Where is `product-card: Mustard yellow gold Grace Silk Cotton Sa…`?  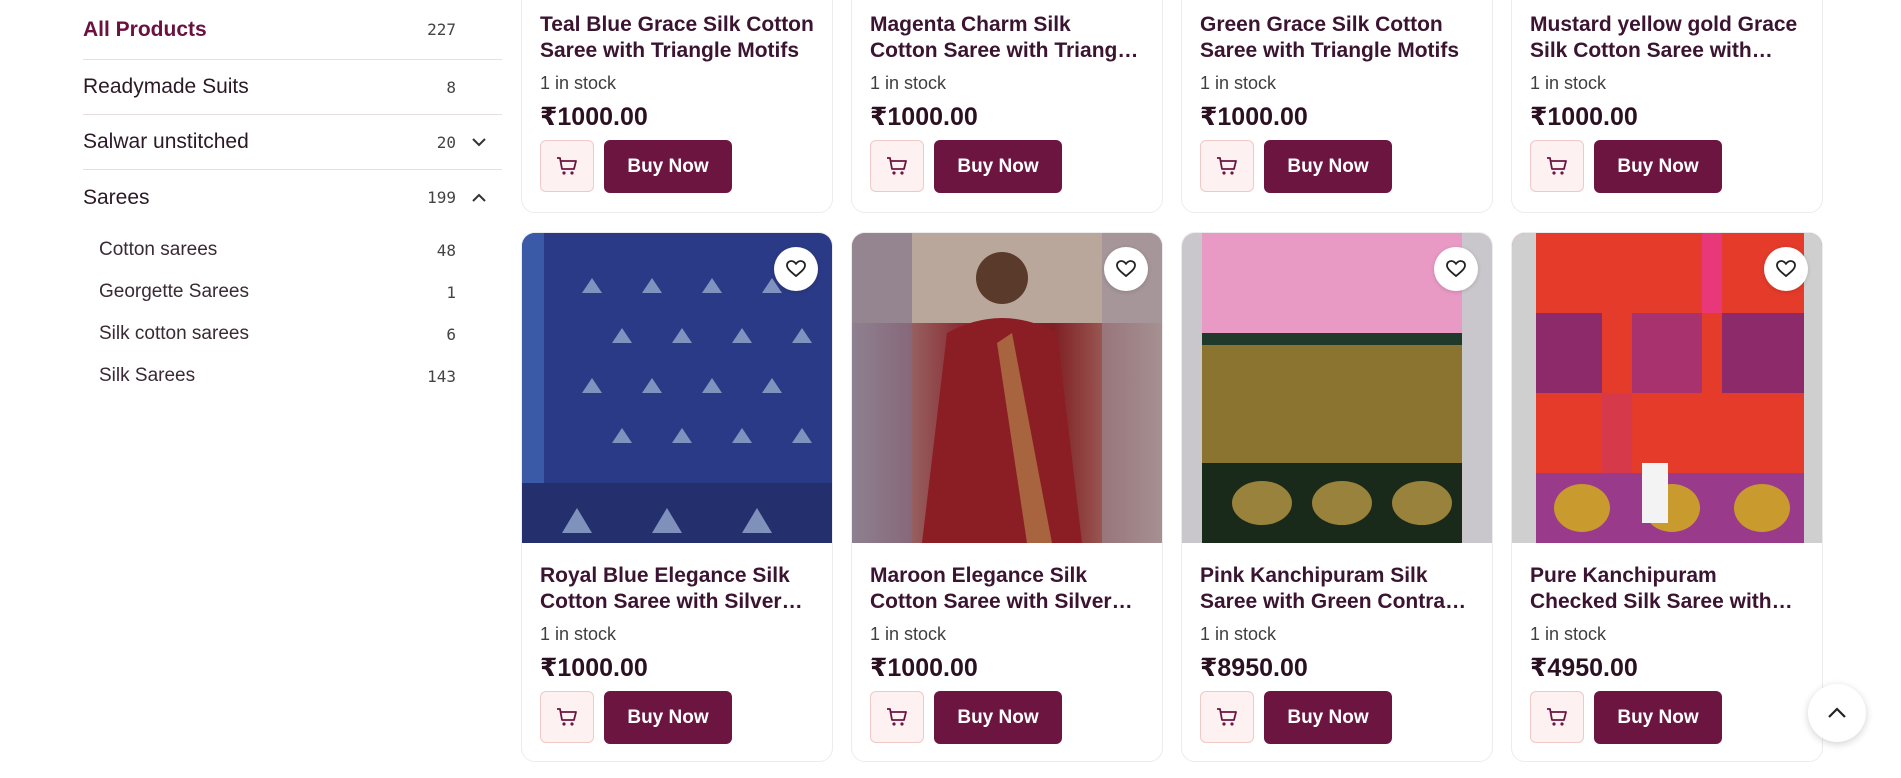
product-card: Mustard yellow gold Grace Silk Cotton Sa… is located at coordinates (1667, 106).